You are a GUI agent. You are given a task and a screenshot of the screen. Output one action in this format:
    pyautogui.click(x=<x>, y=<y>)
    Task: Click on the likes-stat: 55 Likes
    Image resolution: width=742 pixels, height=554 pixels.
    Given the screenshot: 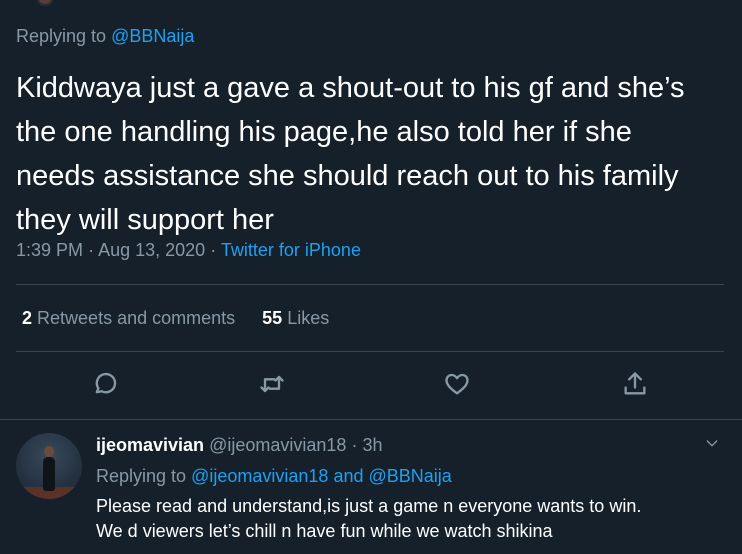 What is the action you would take?
    pyautogui.click(x=295, y=318)
    